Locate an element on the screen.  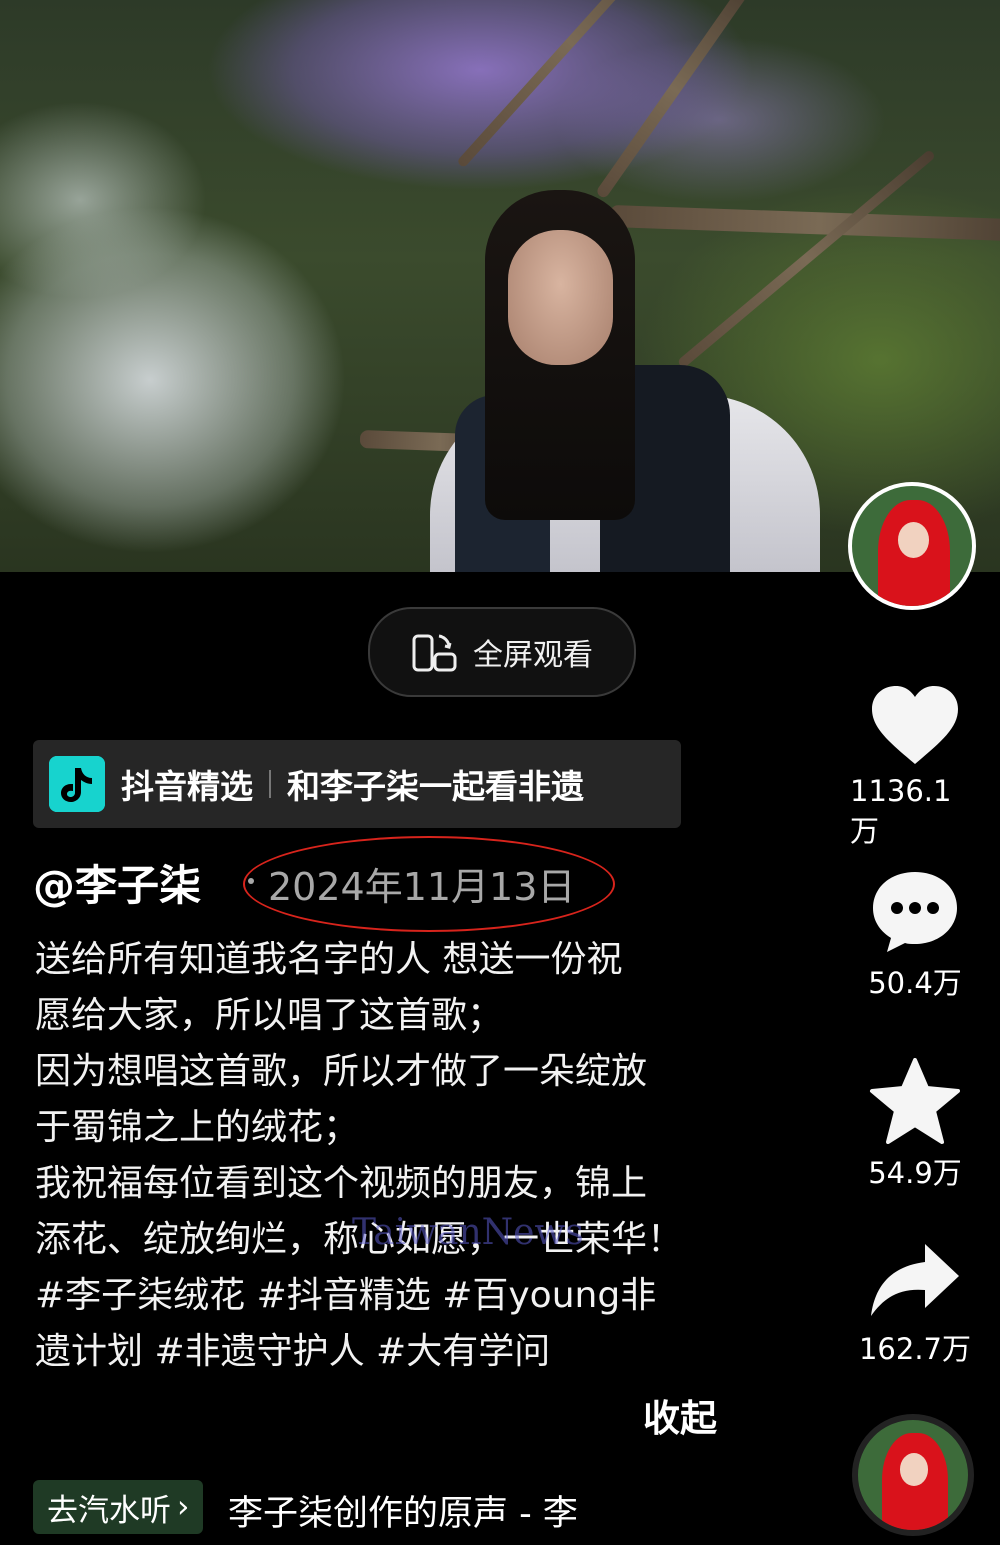
favorite-button: 54.9万 is located at coordinates (915, 1125).